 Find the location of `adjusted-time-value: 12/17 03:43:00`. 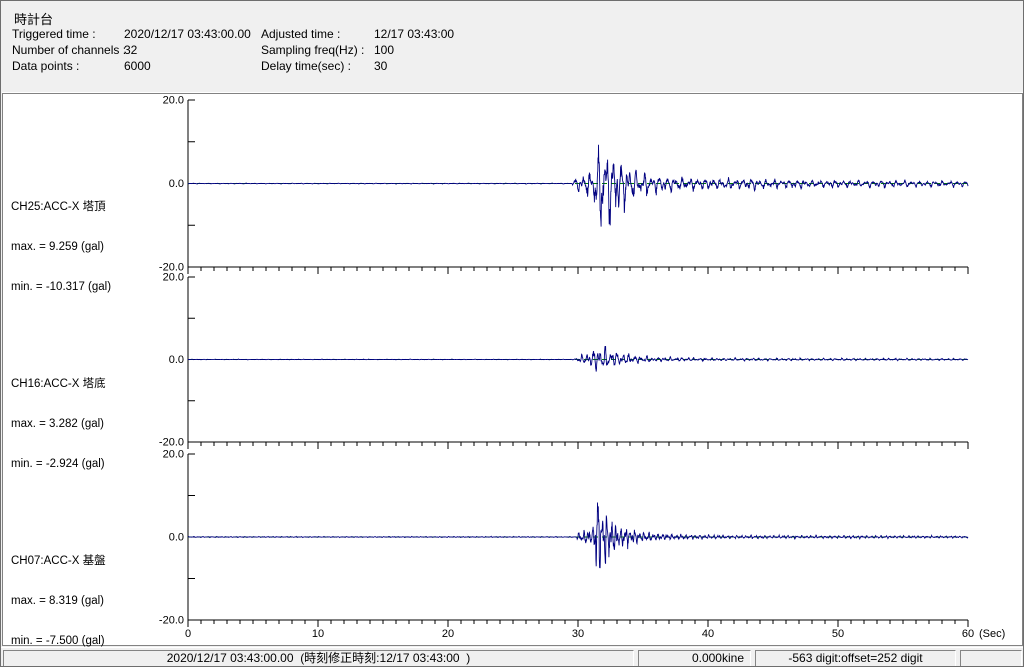

adjusted-time-value: 12/17 03:43:00 is located at coordinates (414, 34).